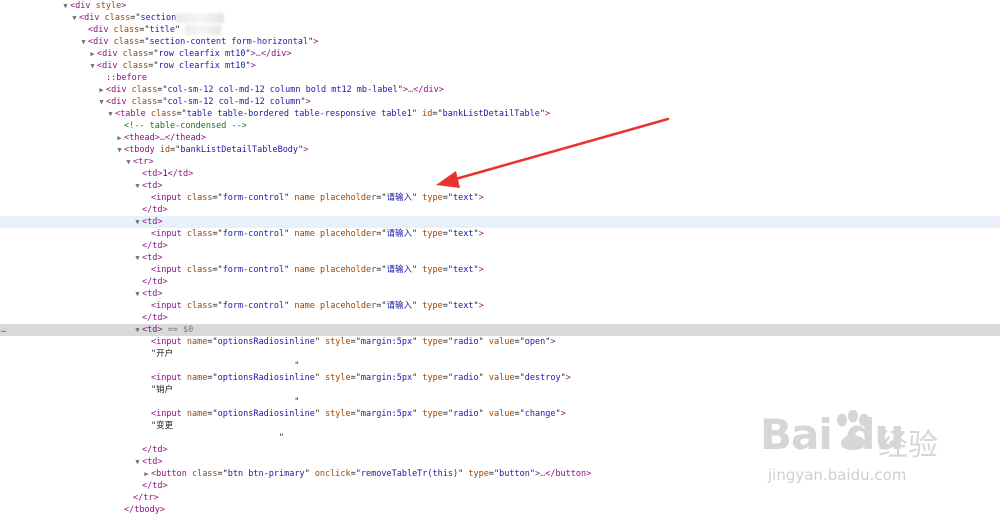 This screenshot has height=516, width=1000. Describe the element at coordinates (500, 18) in the screenshot. I see `dom-tree-line: ▼ <div class="section` at that location.